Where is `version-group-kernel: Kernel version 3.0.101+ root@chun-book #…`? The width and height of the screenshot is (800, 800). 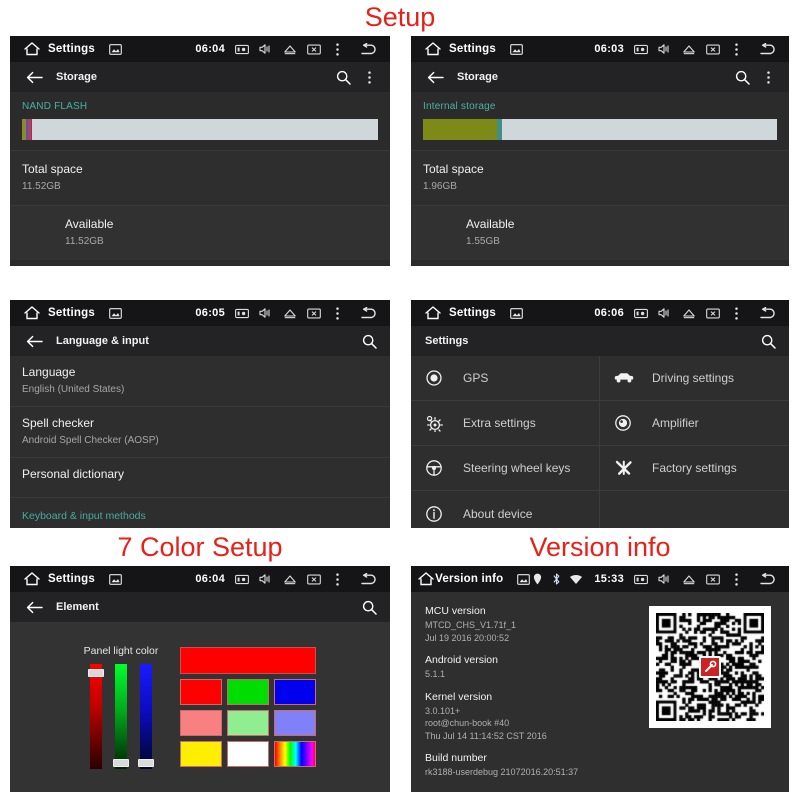
version-group-kernel: Kernel version 3.0.101+ root@chun-book #… is located at coordinates (527, 716).